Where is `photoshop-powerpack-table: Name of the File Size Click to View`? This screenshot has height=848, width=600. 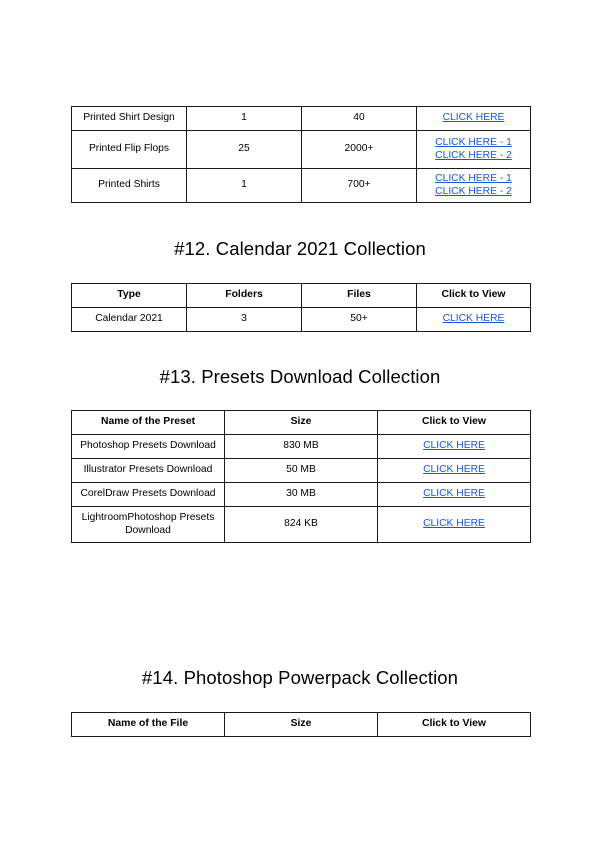
photoshop-powerpack-table: Name of the File Size Click to View is located at coordinates (301, 724).